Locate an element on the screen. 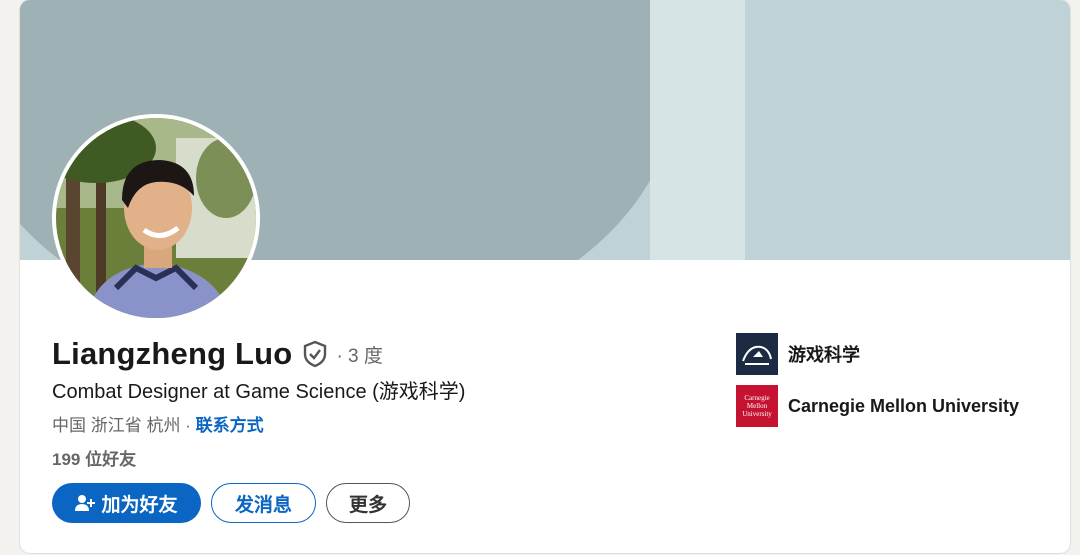 Image resolution: width=1080 pixels, height=555 pixels. location-row: 中国 浙江省 杭州 · 联系方式 is located at coordinates (158, 423).